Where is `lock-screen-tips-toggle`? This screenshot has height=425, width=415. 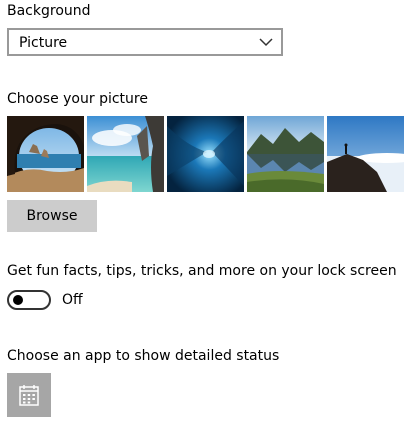 lock-screen-tips-toggle is located at coordinates (29, 300).